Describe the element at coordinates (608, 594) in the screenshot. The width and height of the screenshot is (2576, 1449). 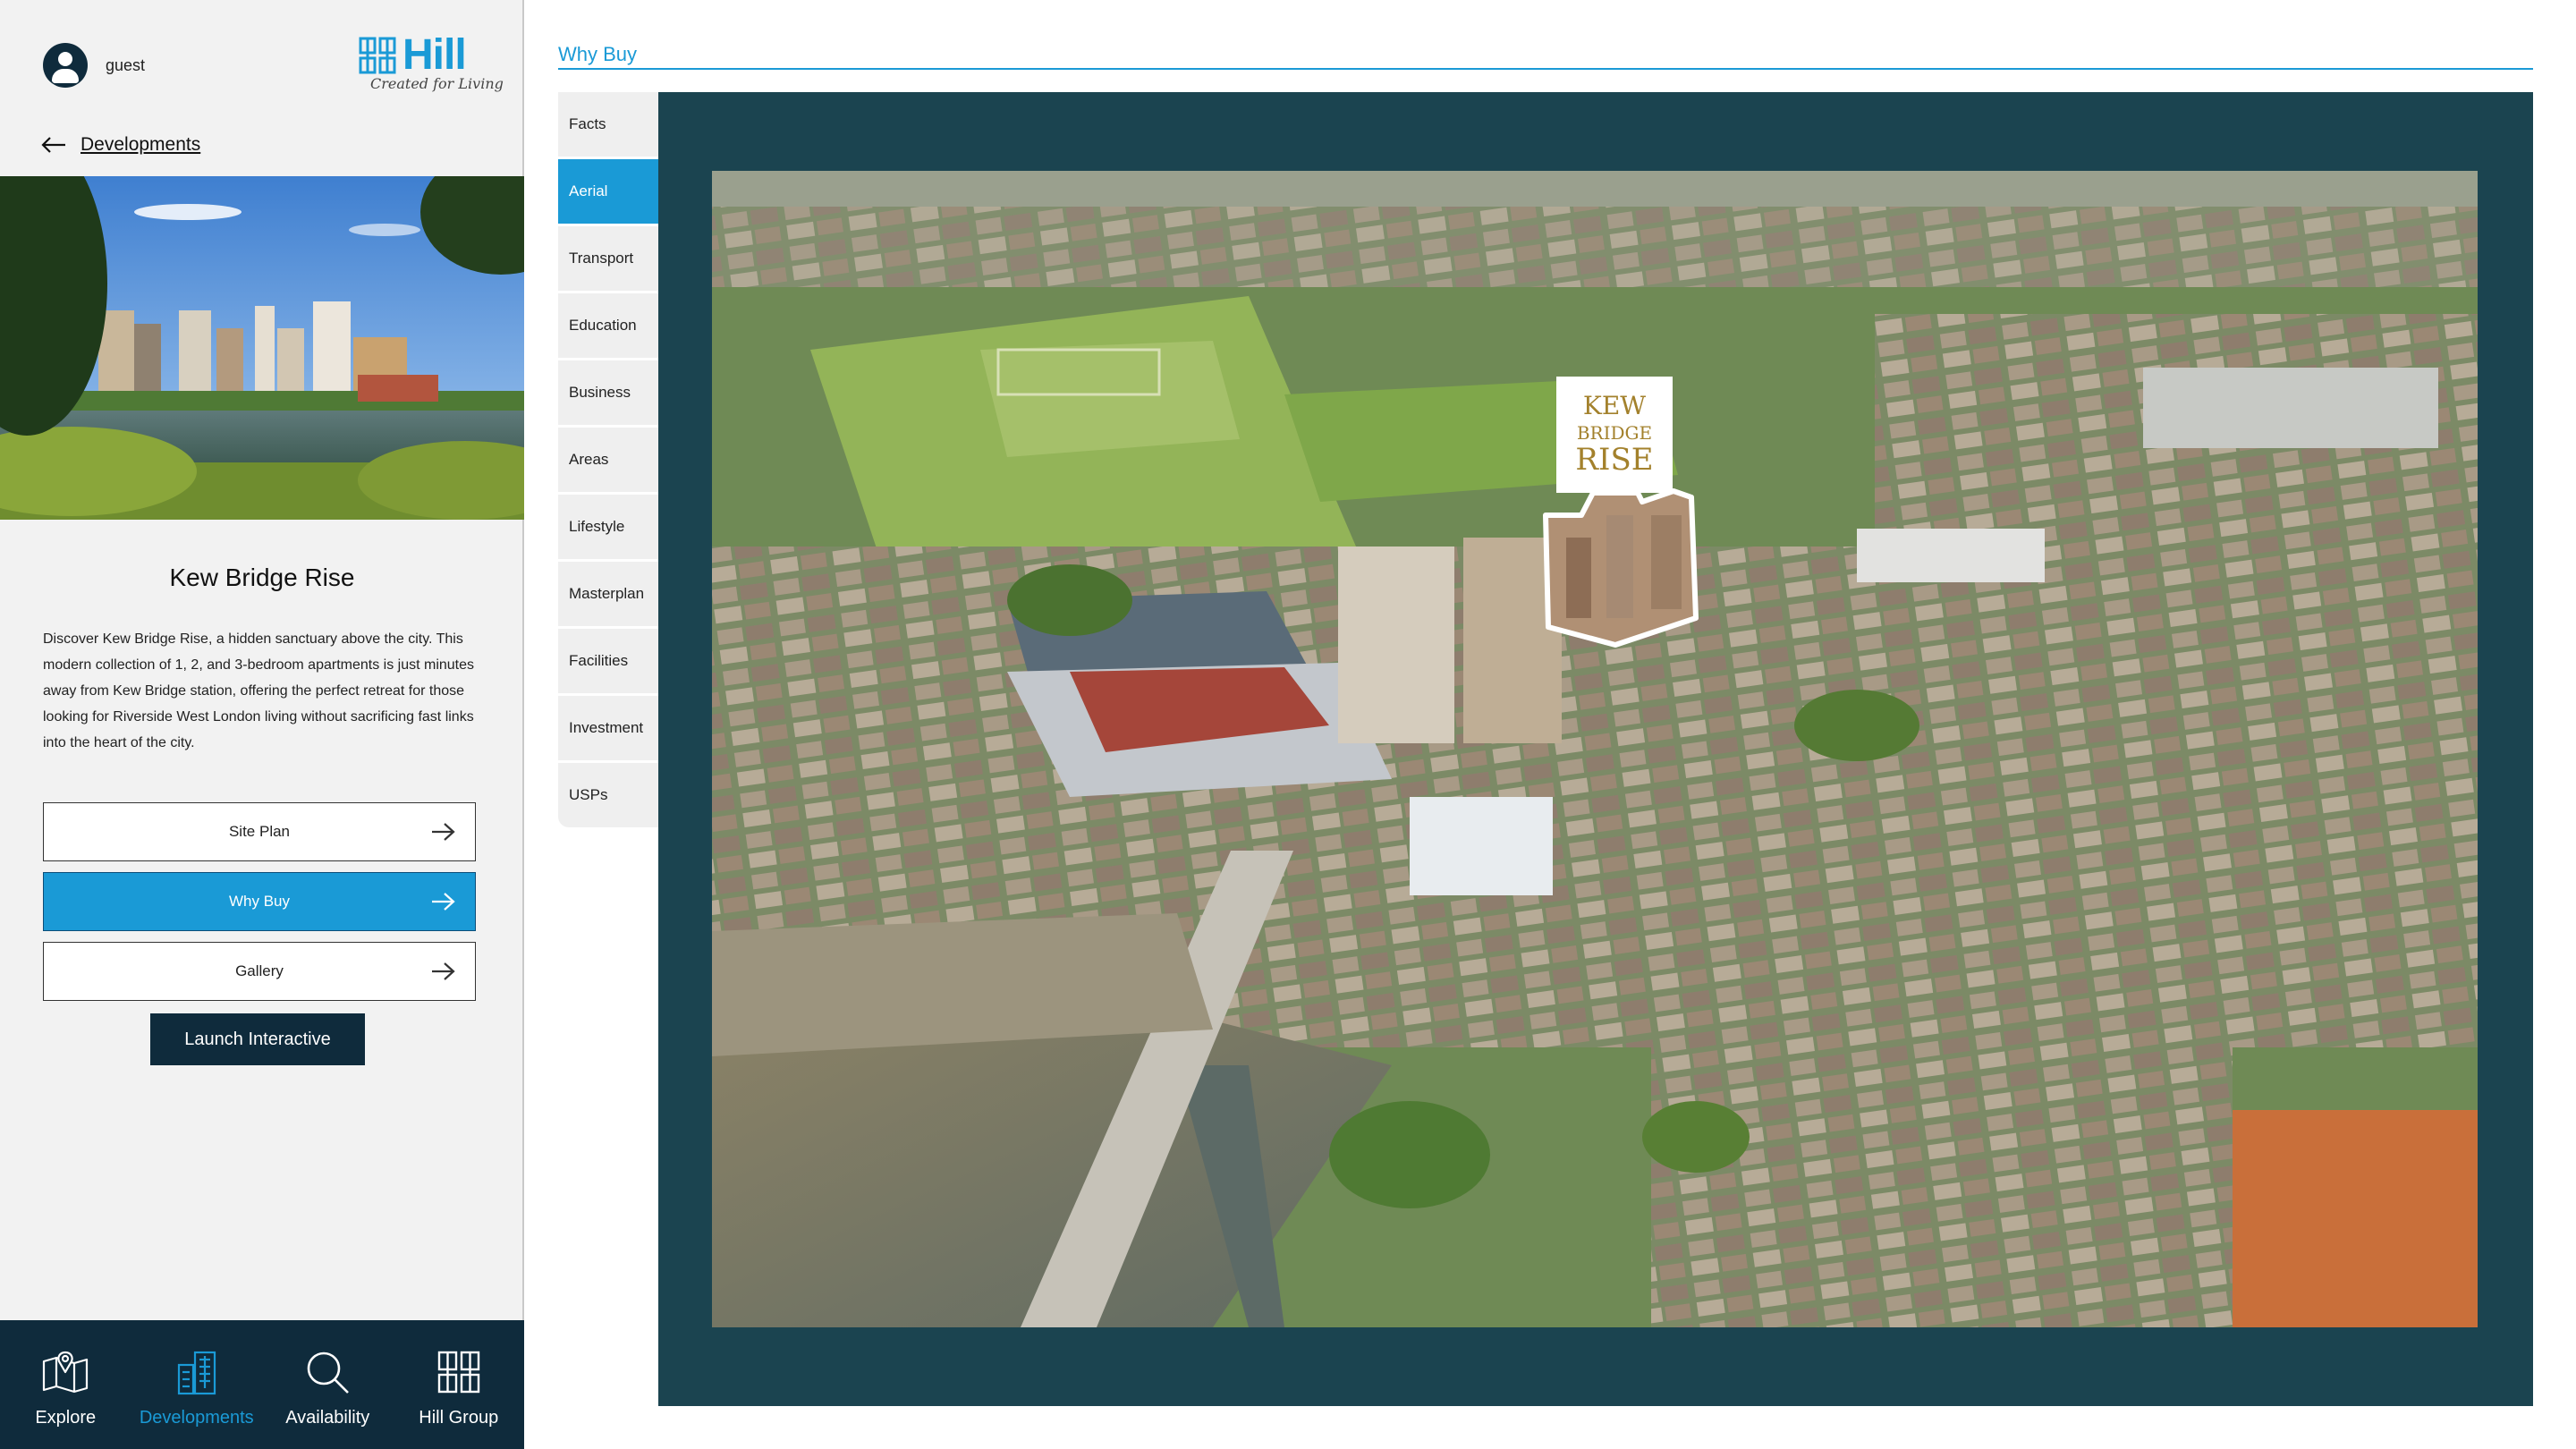
I see `tab-masterplan: Masterplan` at that location.